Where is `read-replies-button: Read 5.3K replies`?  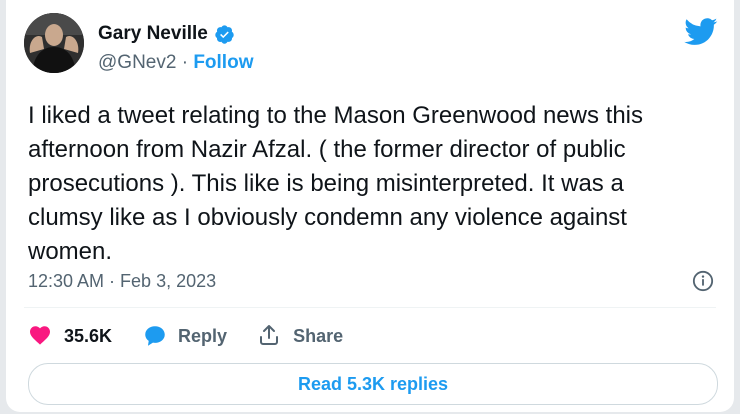 read-replies-button: Read 5.3K replies is located at coordinates (373, 384).